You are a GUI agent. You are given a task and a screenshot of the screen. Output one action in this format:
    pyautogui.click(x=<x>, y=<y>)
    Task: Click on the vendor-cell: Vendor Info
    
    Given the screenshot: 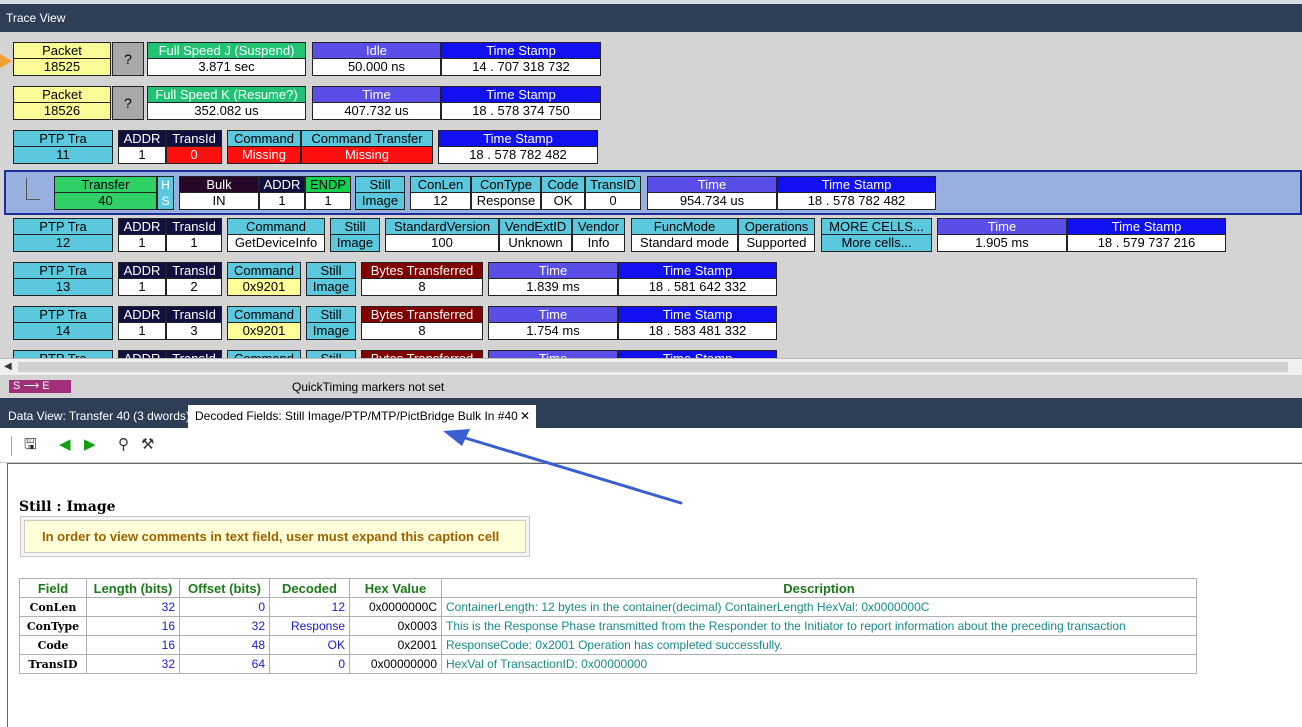 What is the action you would take?
    pyautogui.click(x=598, y=235)
    